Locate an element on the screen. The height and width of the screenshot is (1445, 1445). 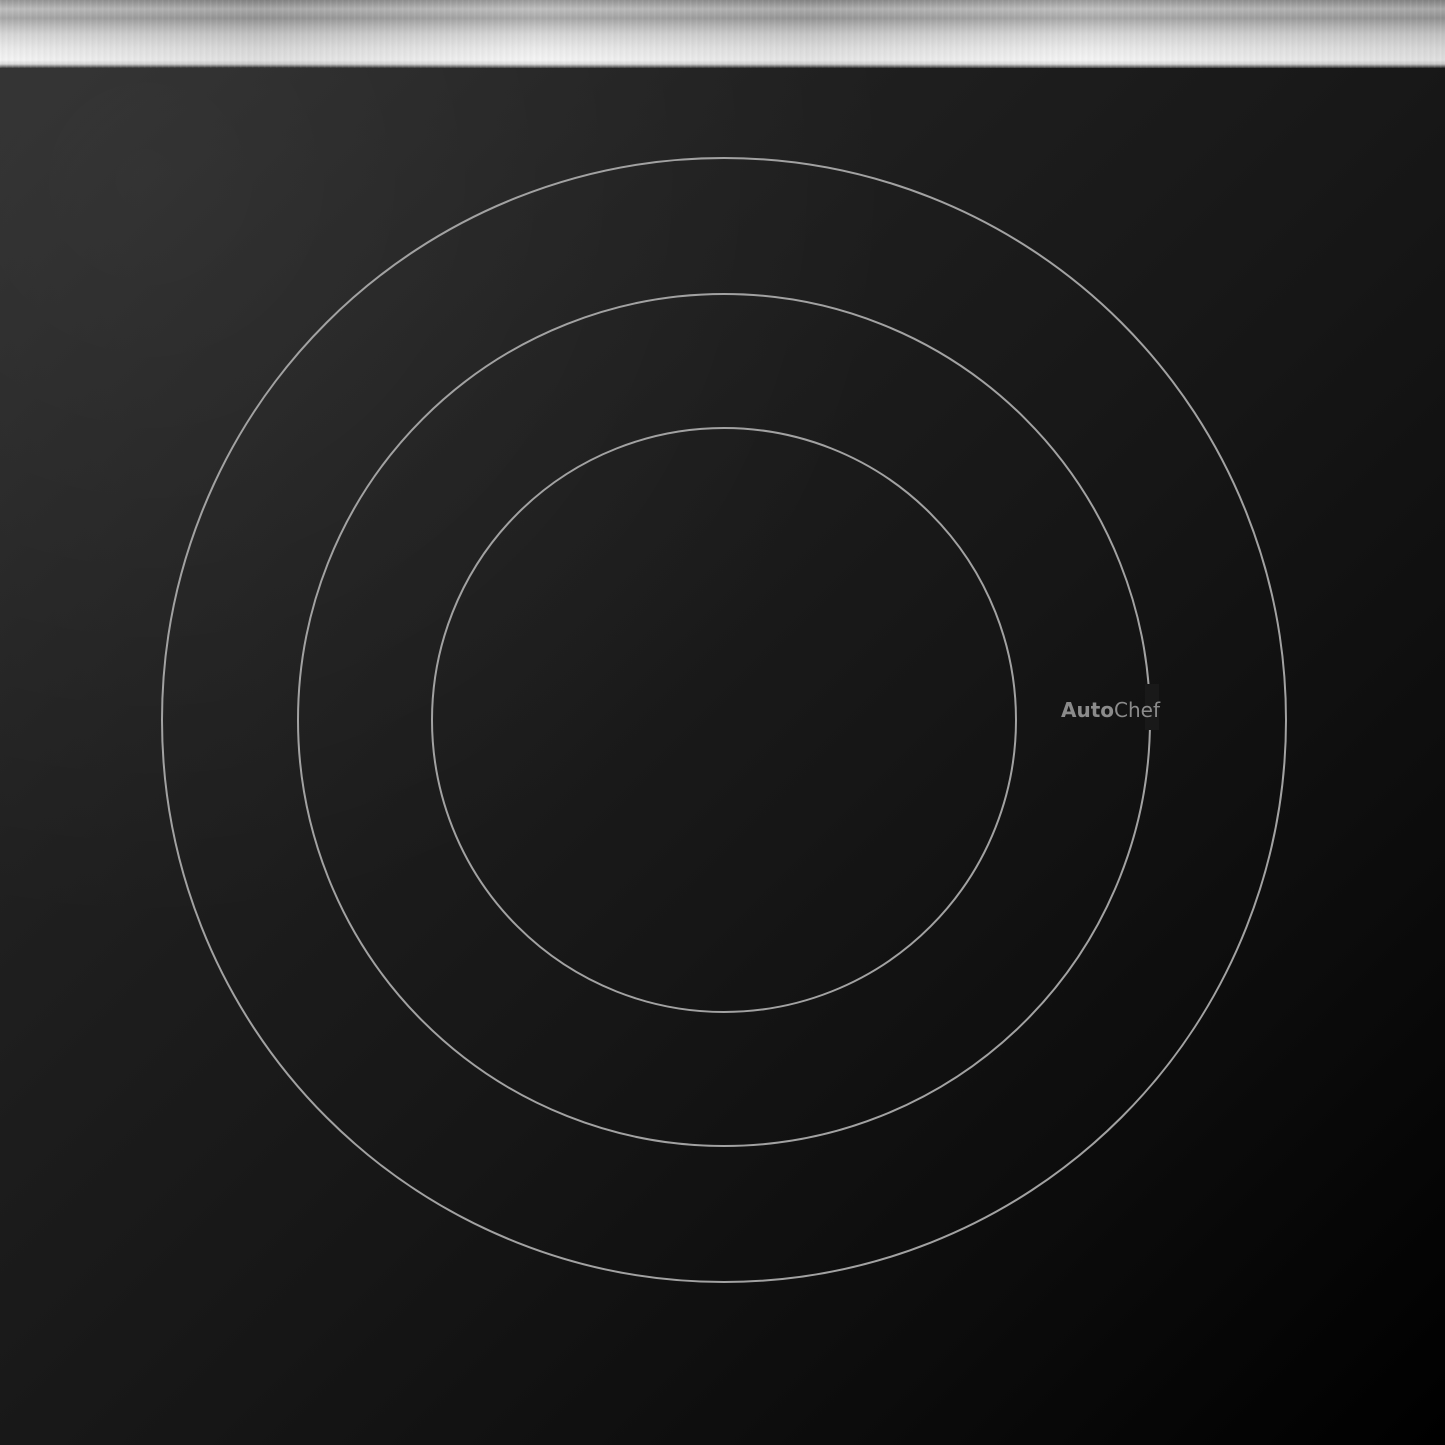
autochef-brand-label: AutoChef is located at coordinates (1111, 710).